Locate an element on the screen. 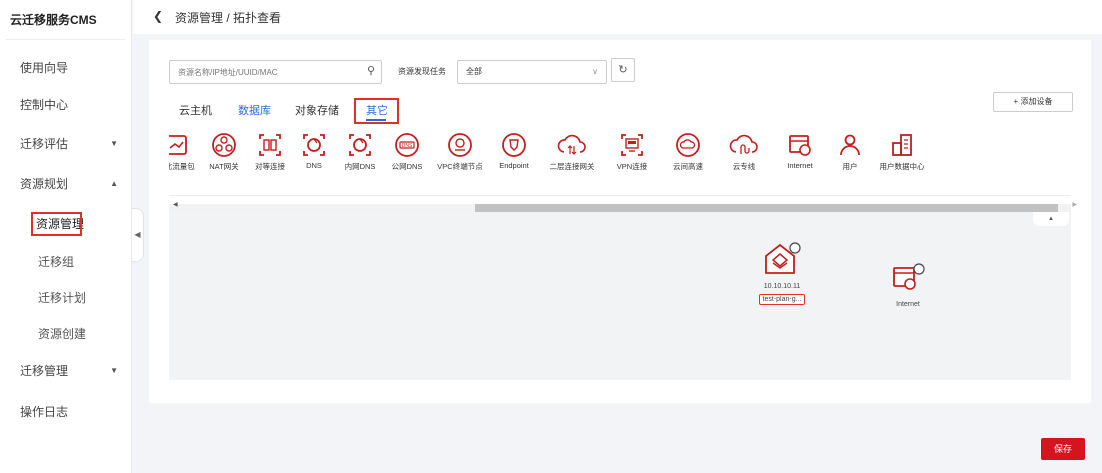 The image size is (1102, 473). sidebar-item-migration-plan: 迁移计划 is located at coordinates (66, 298).